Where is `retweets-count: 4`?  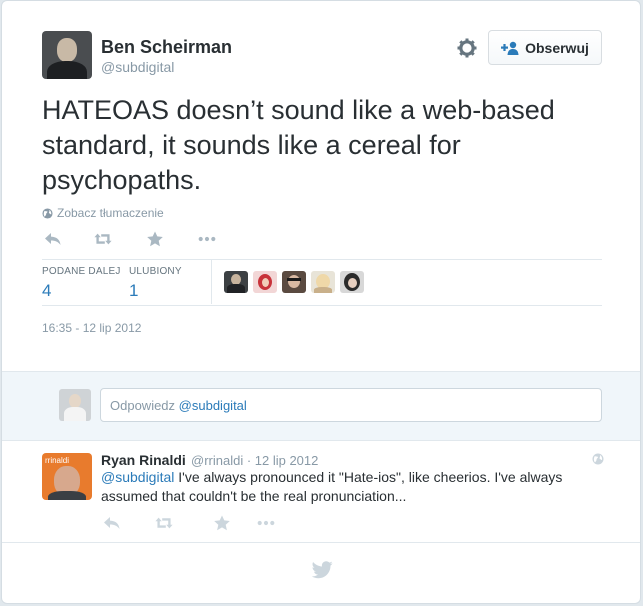
retweets-count: 4 is located at coordinates (46, 291).